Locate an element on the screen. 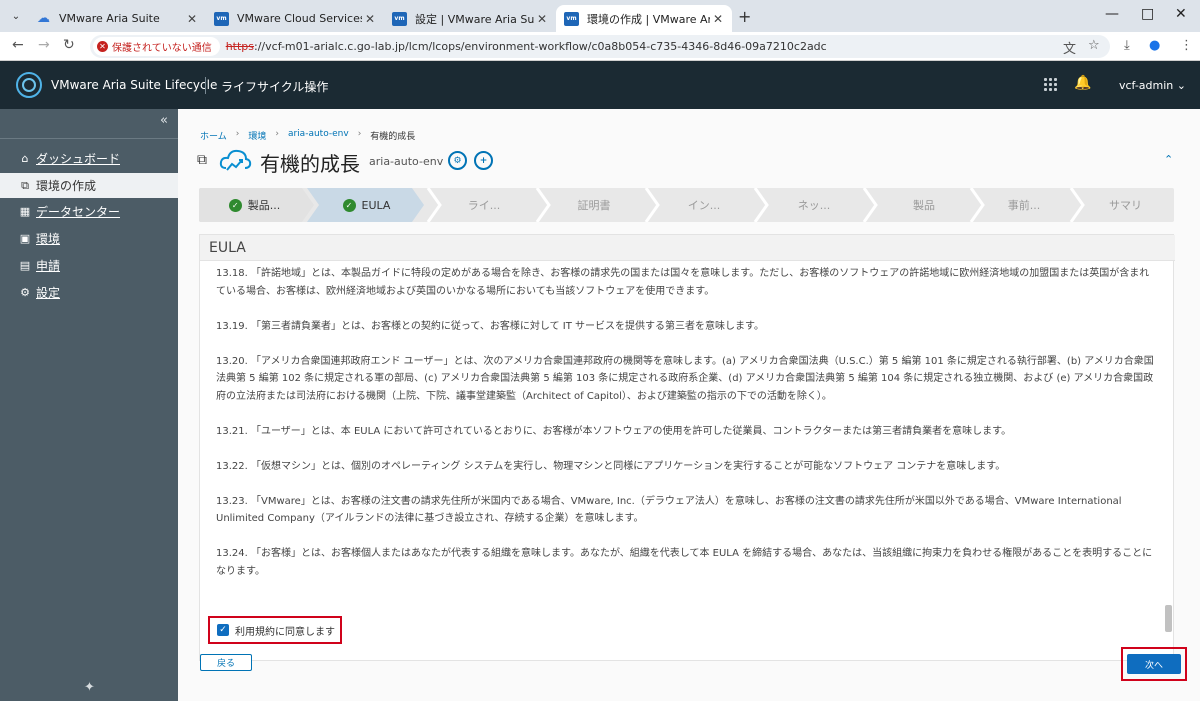 The height and width of the screenshot is (701, 1200). step-certificate: 証明書 is located at coordinates (594, 205).